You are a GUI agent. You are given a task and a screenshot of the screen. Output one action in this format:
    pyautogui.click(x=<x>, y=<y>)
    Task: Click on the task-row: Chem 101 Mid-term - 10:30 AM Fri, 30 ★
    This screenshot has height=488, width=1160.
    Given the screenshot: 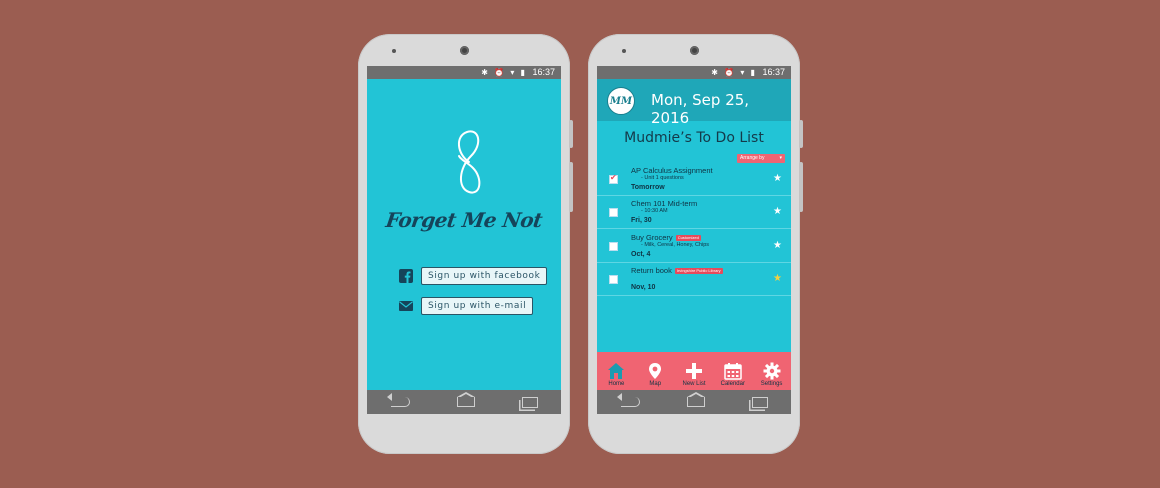 What is the action you would take?
    pyautogui.click(x=694, y=212)
    